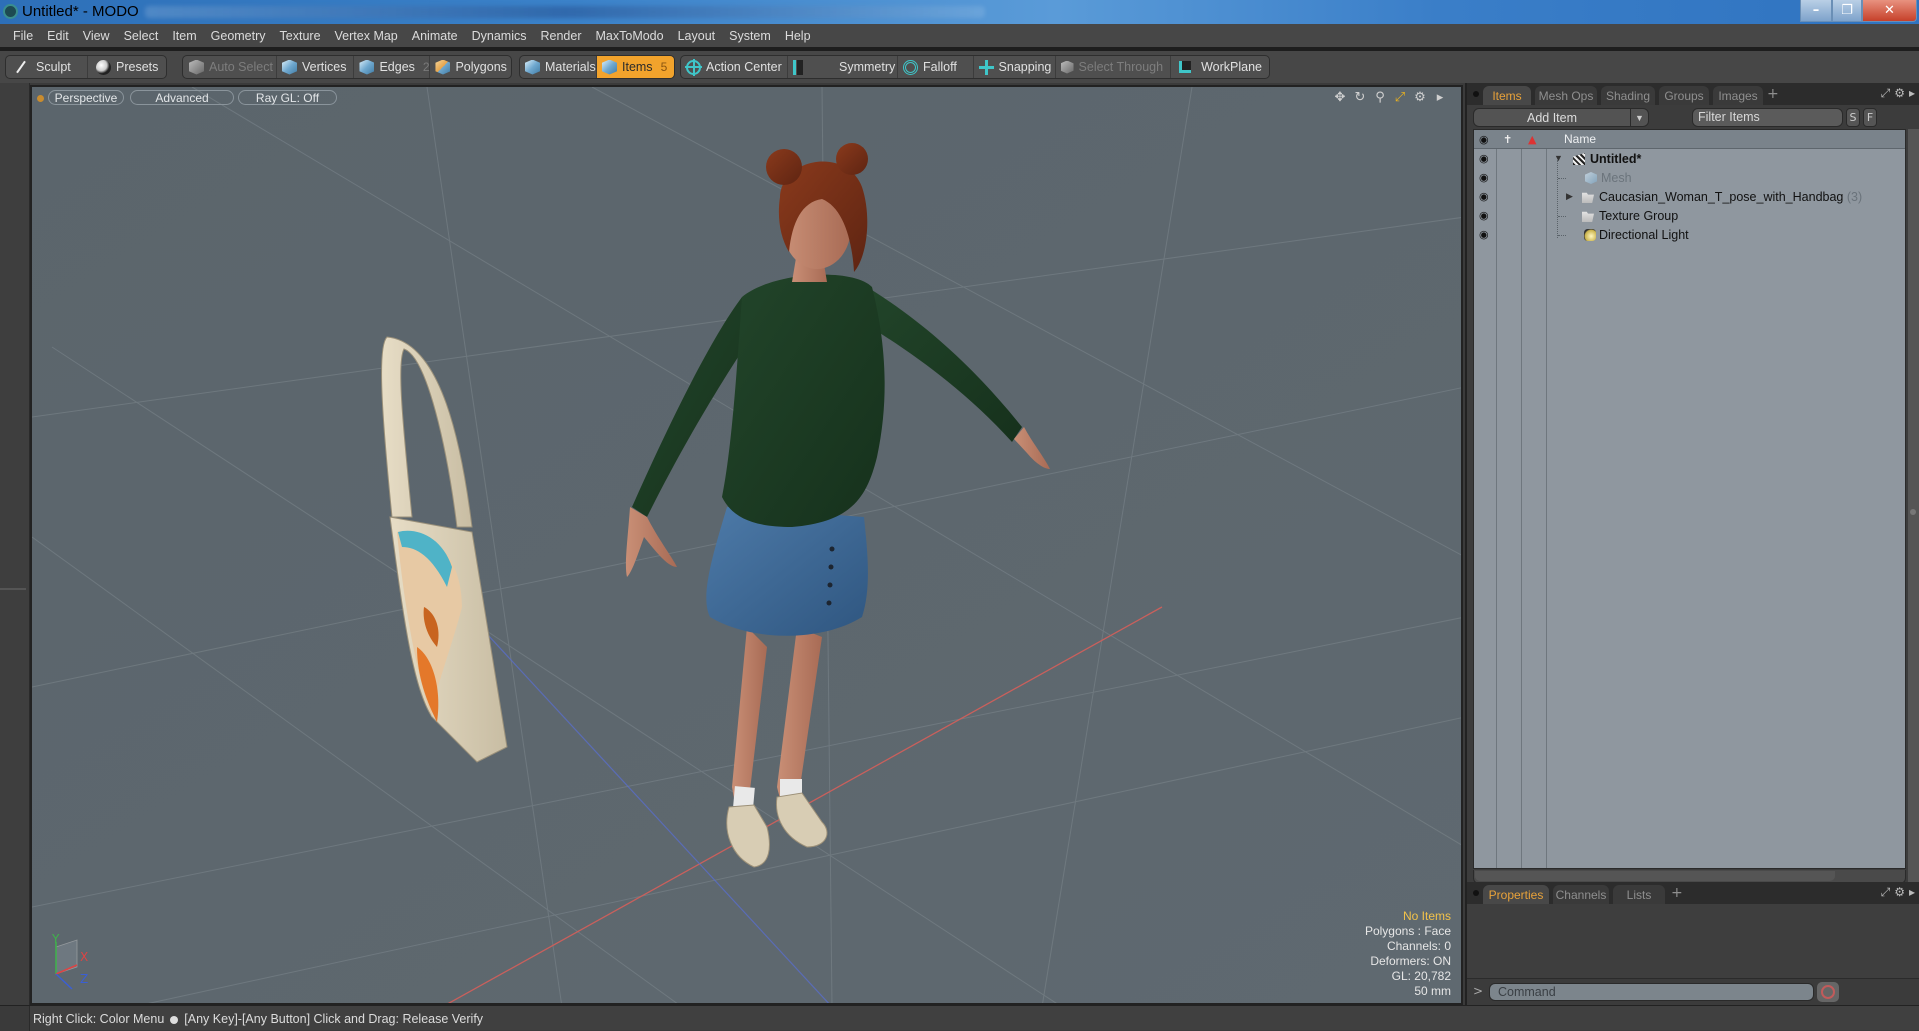 This screenshot has height=1031, width=1919. Describe the element at coordinates (1738, 95) in the screenshot. I see `tab-images: Images` at that location.